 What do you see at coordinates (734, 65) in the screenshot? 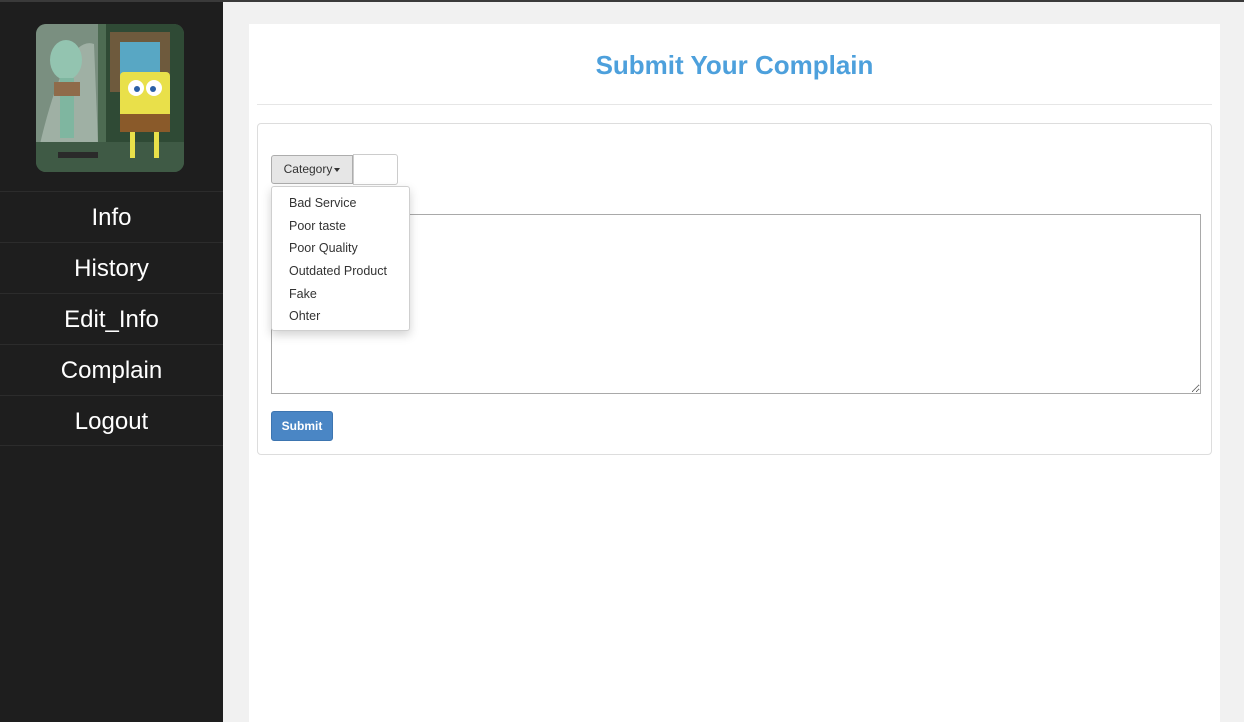
I see `page-title: Submit Your Complain` at bounding box center [734, 65].